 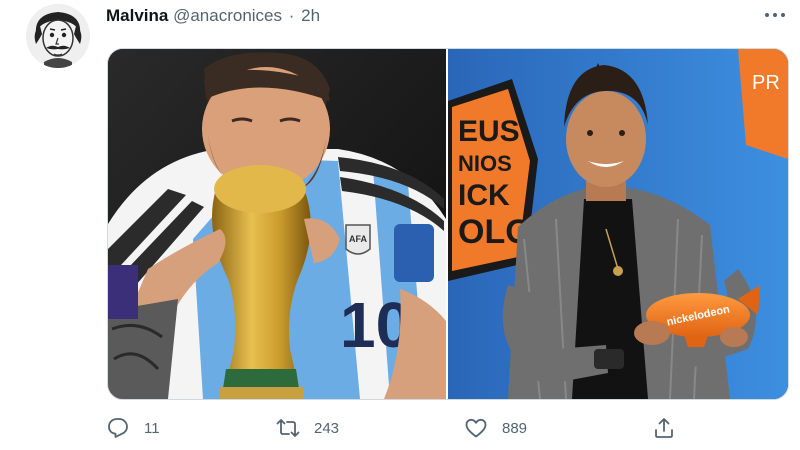 I want to click on retweet-icon, so click(x=288, y=428).